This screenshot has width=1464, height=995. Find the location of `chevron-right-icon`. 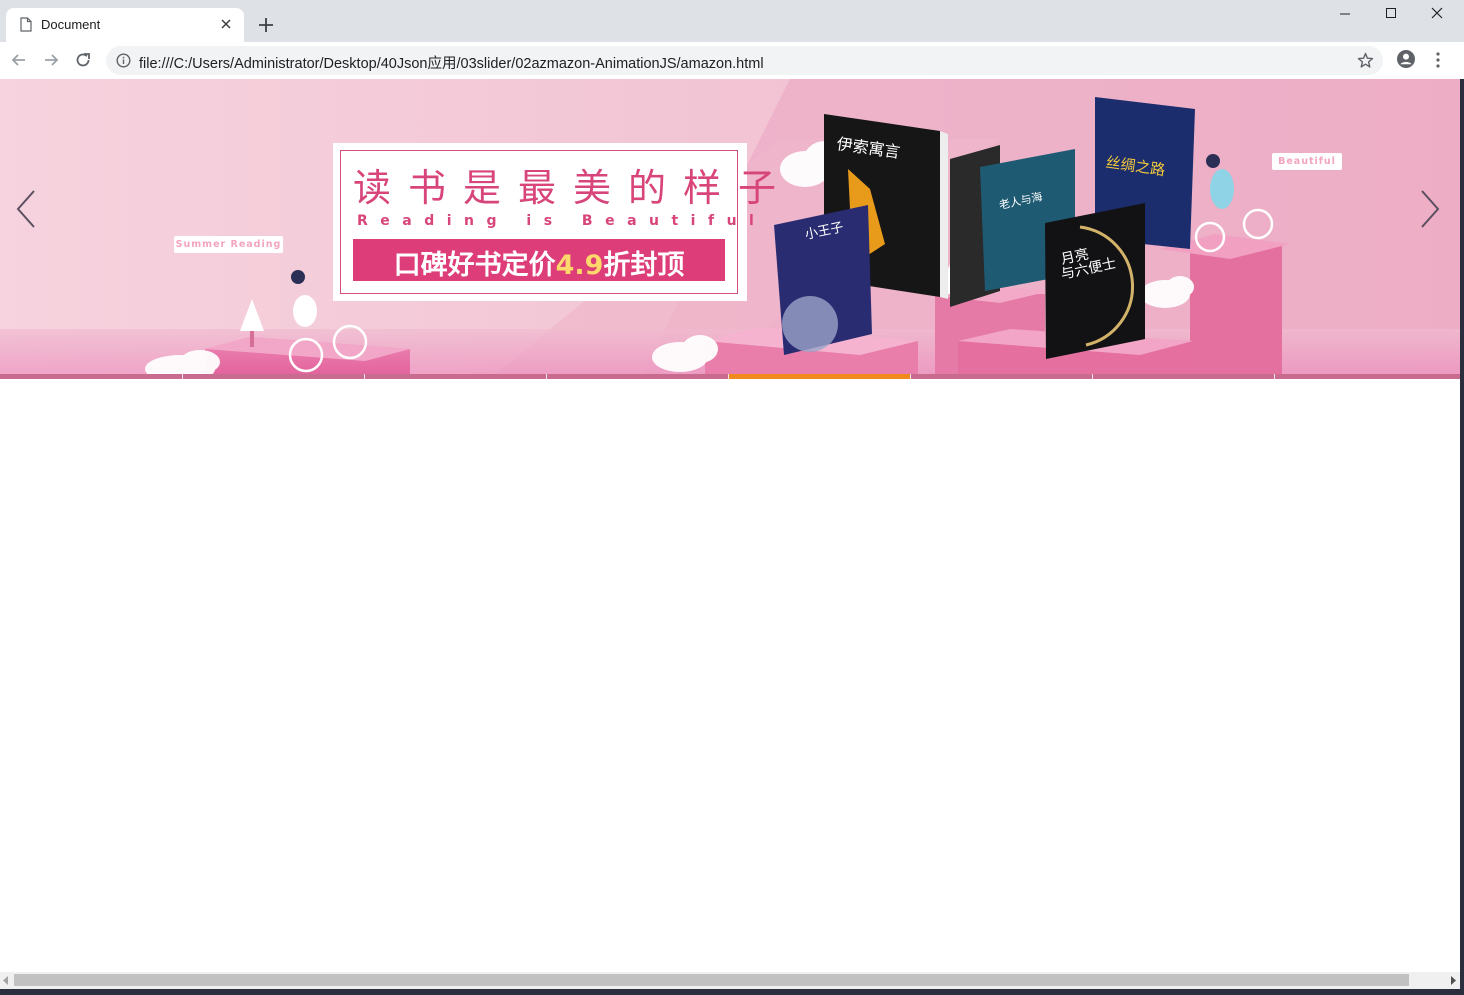

chevron-right-icon is located at coordinates (1430, 209).